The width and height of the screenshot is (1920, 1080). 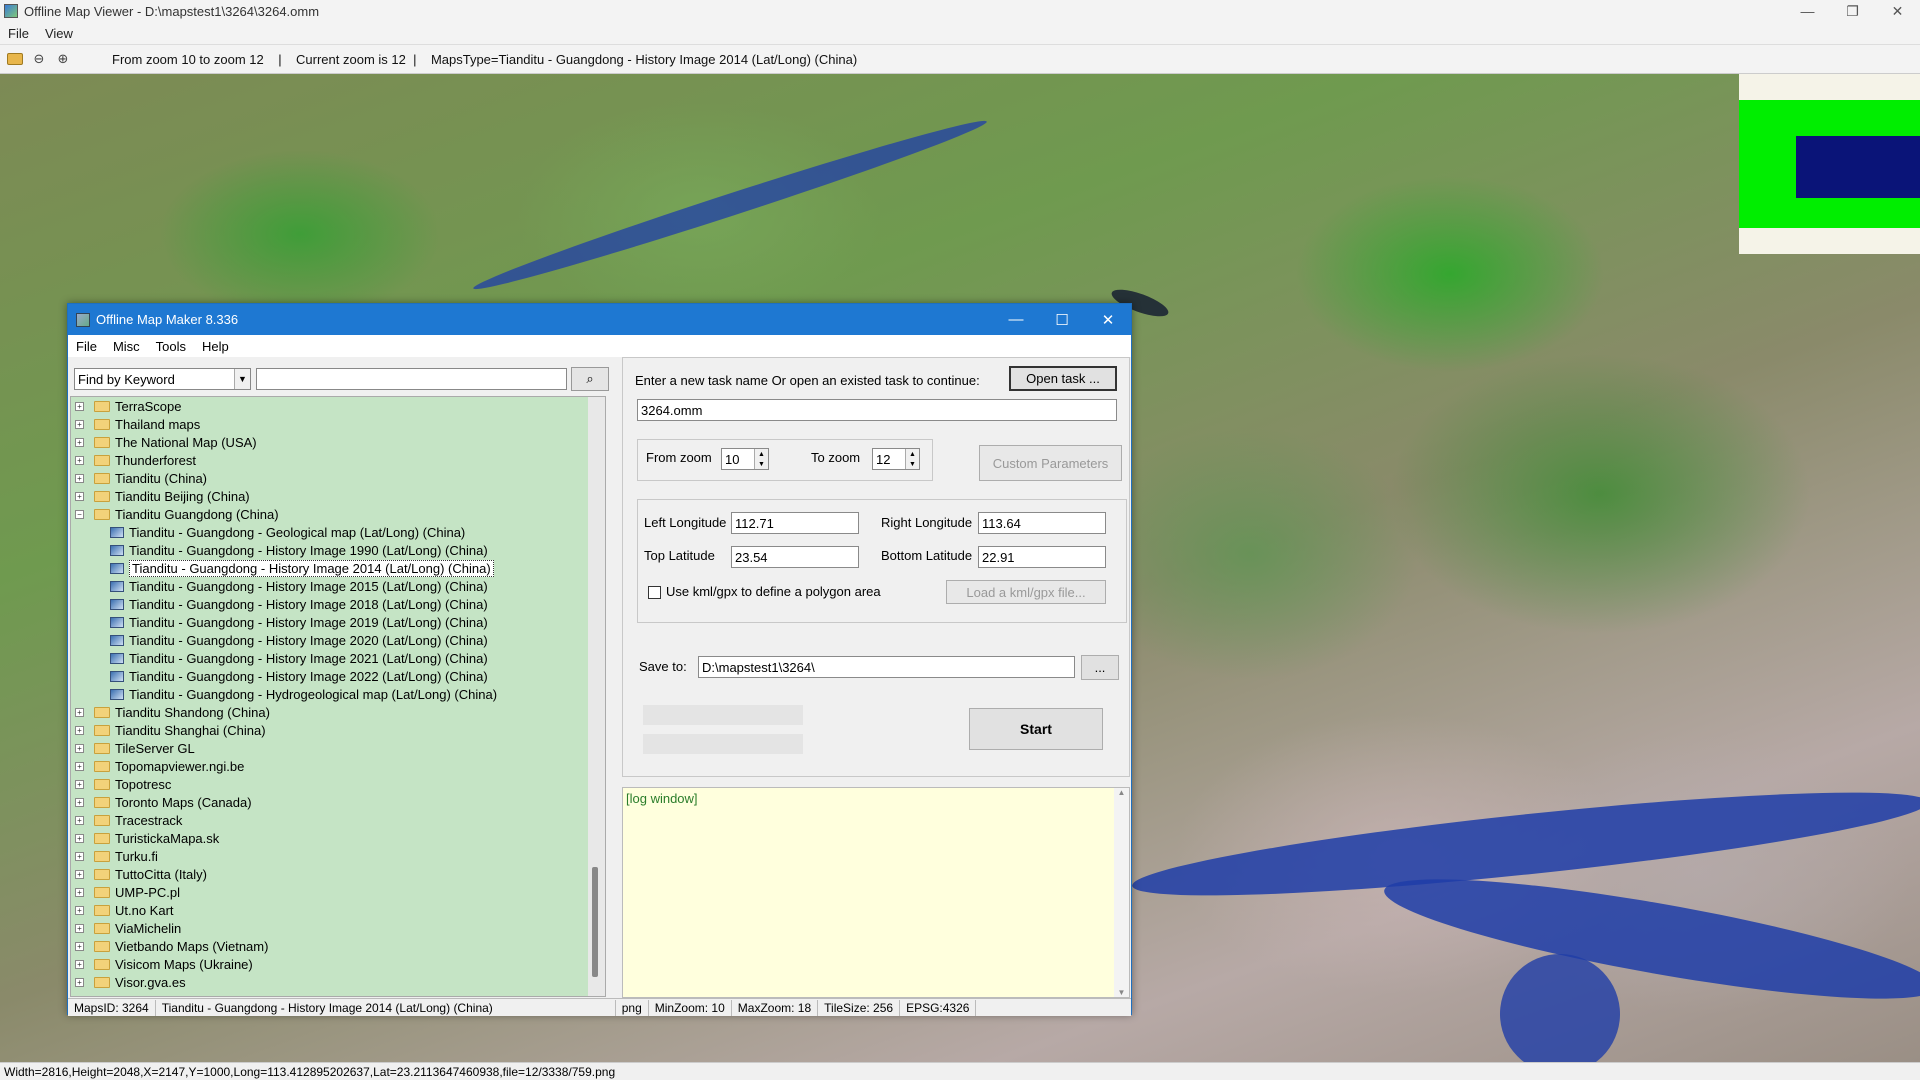 What do you see at coordinates (1016, 319) in the screenshot?
I see `omm-minimize-button: —` at bounding box center [1016, 319].